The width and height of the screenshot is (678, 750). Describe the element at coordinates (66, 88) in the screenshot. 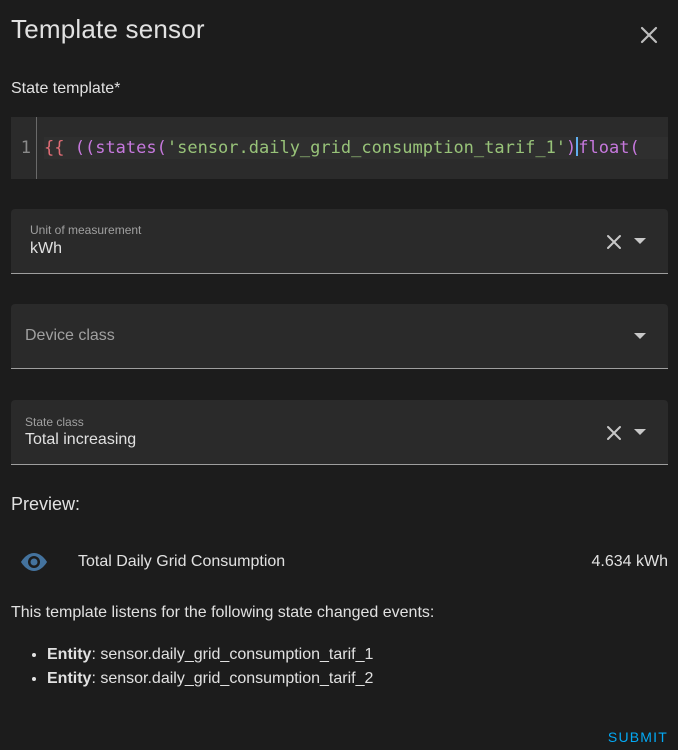

I see `state-template-label: State template*` at that location.